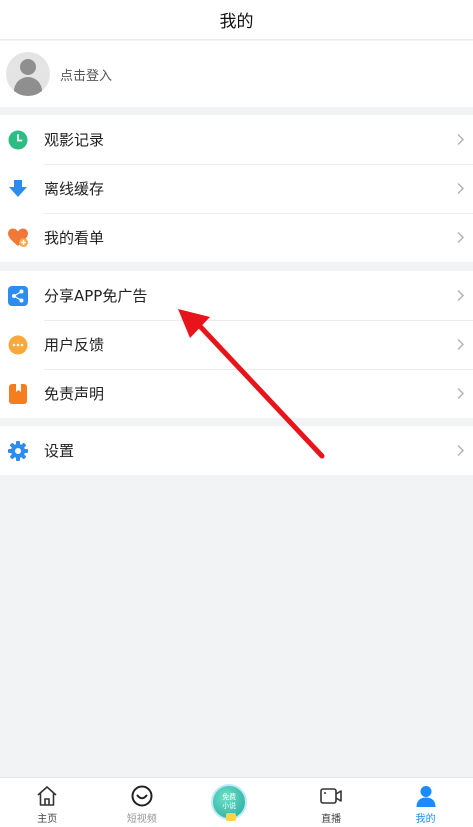 Image resolution: width=473 pixels, height=827 pixels. Describe the element at coordinates (96, 296) in the screenshot. I see `menu-item-label: 分享APP免广告` at that location.